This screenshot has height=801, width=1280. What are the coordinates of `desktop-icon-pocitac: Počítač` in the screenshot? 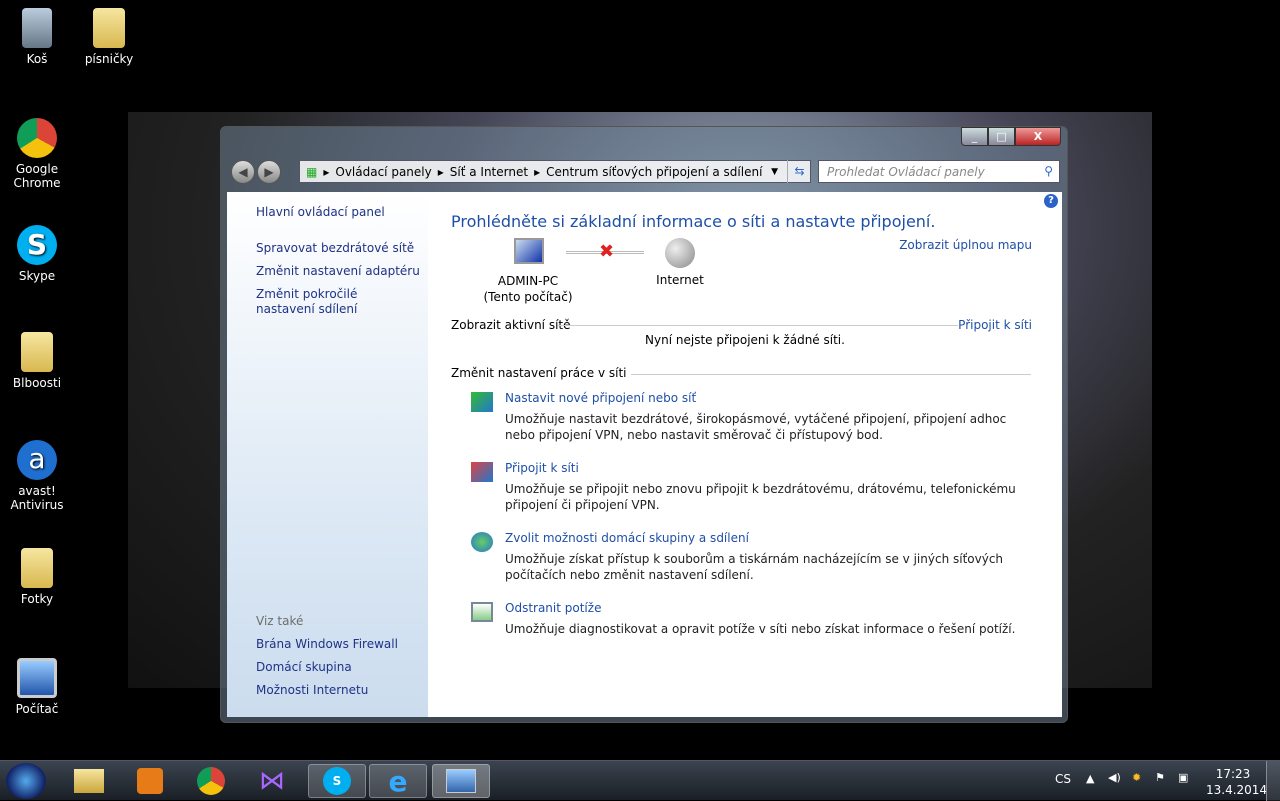 It's located at (37, 687).